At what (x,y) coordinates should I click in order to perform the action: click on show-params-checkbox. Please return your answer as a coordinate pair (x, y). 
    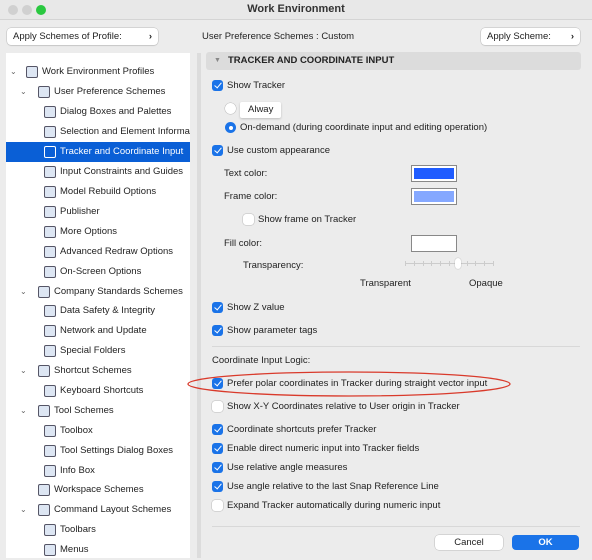
    Looking at the image, I should click on (217, 330).